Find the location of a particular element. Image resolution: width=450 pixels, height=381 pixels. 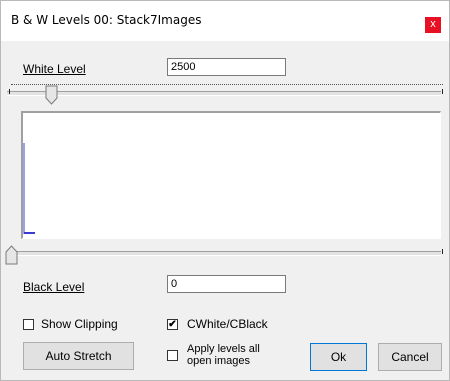

show-clipping-label: Show Clipping is located at coordinates (79, 324).